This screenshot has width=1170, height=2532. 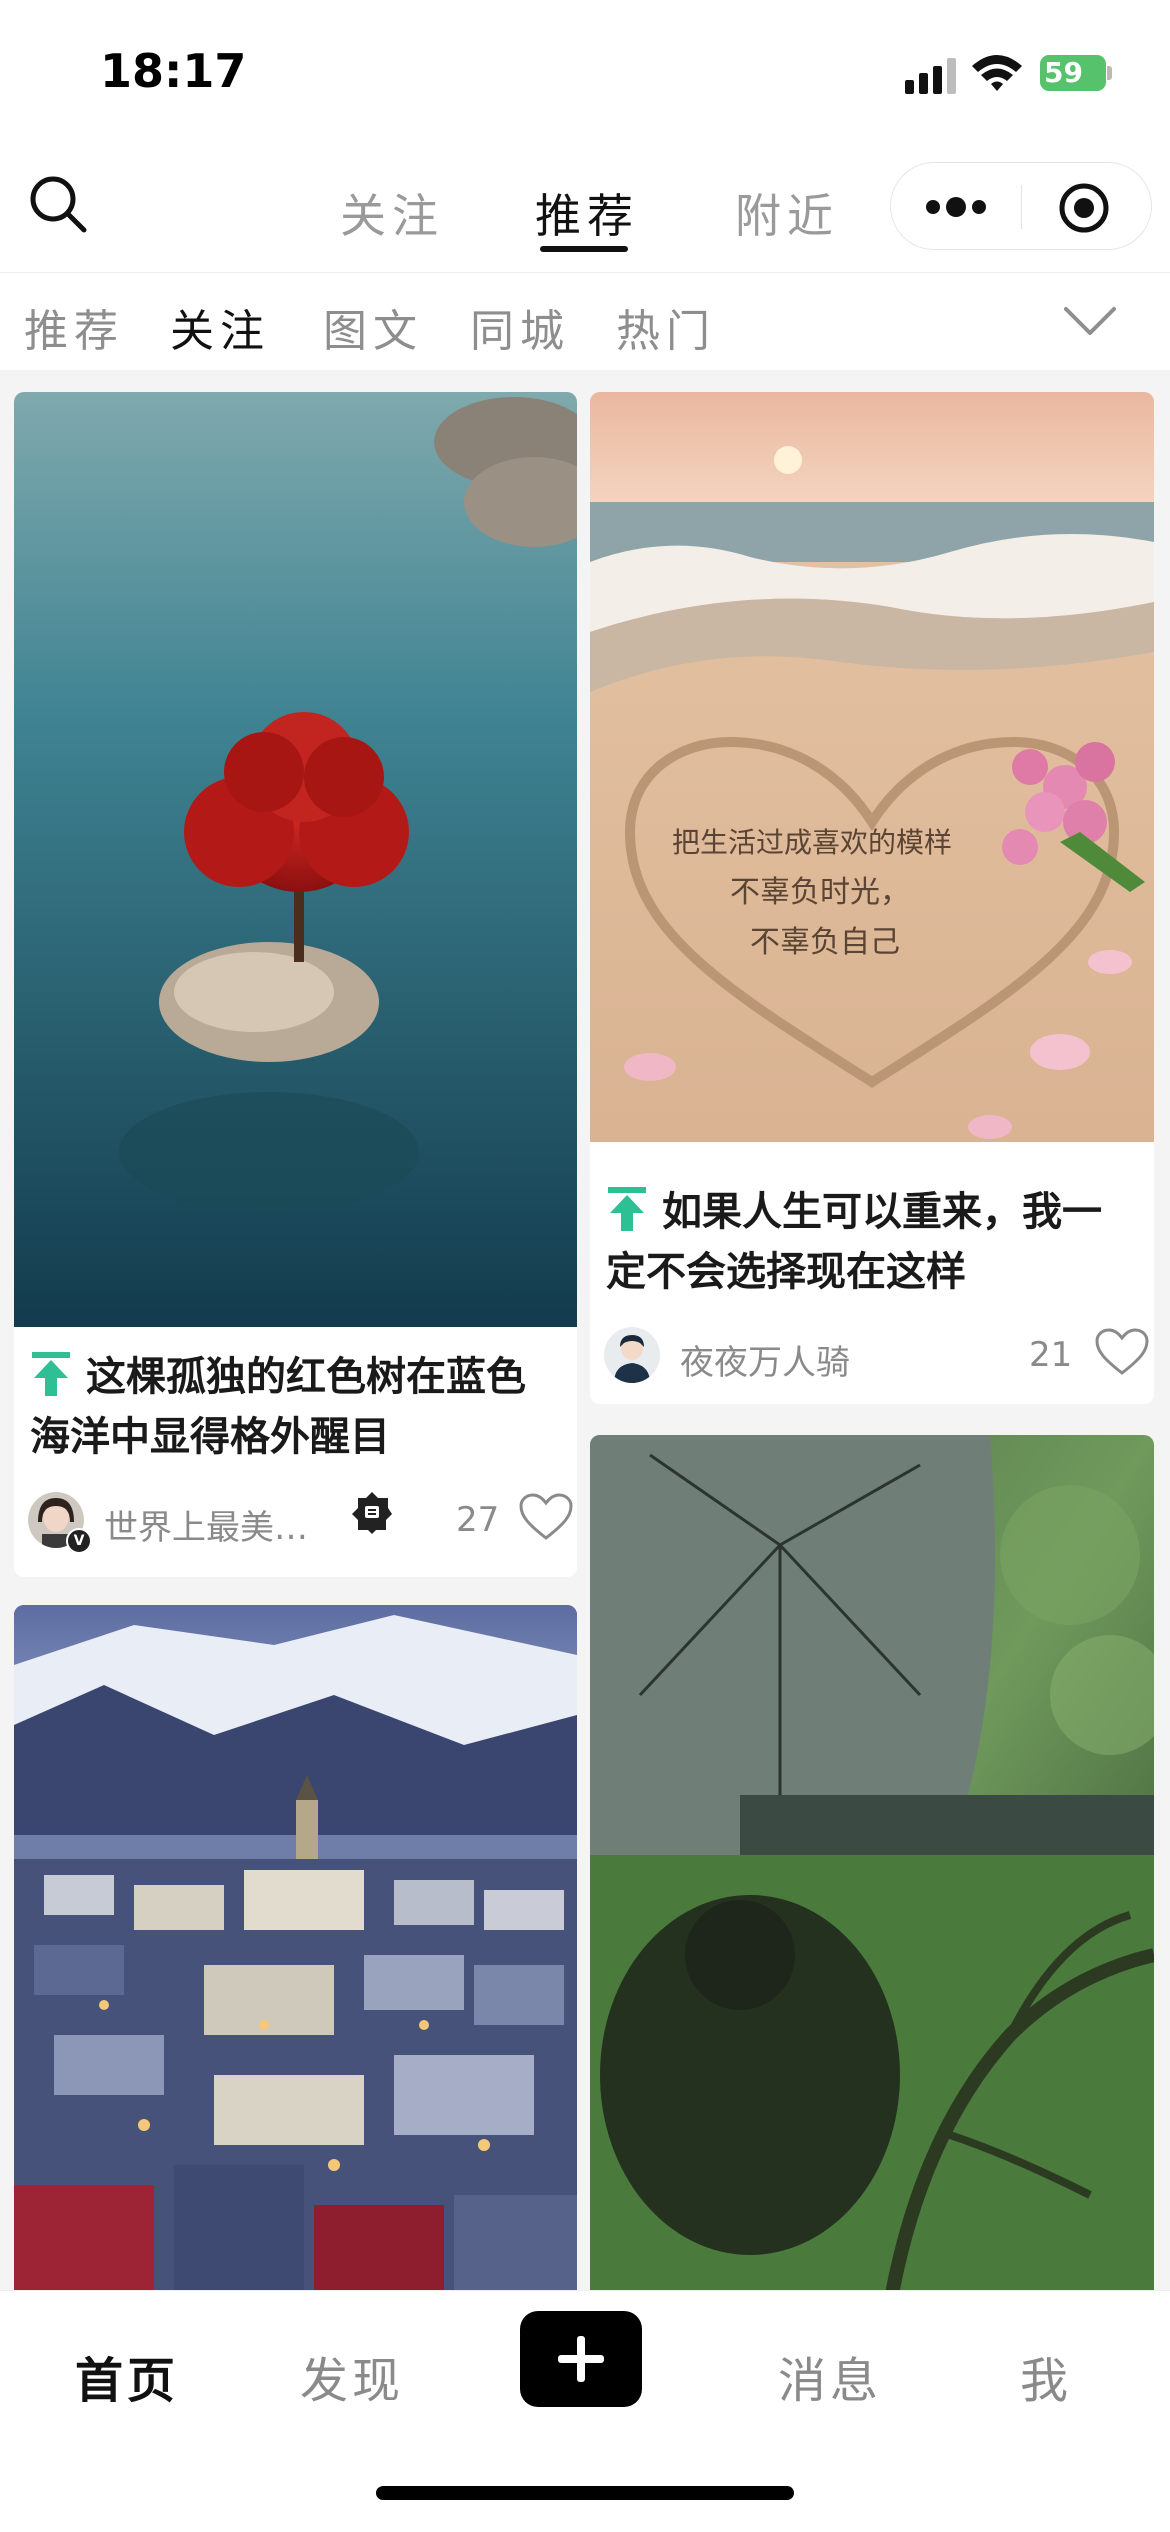 I want to click on subtab-recommend: 推荐, so click(x=74, y=327).